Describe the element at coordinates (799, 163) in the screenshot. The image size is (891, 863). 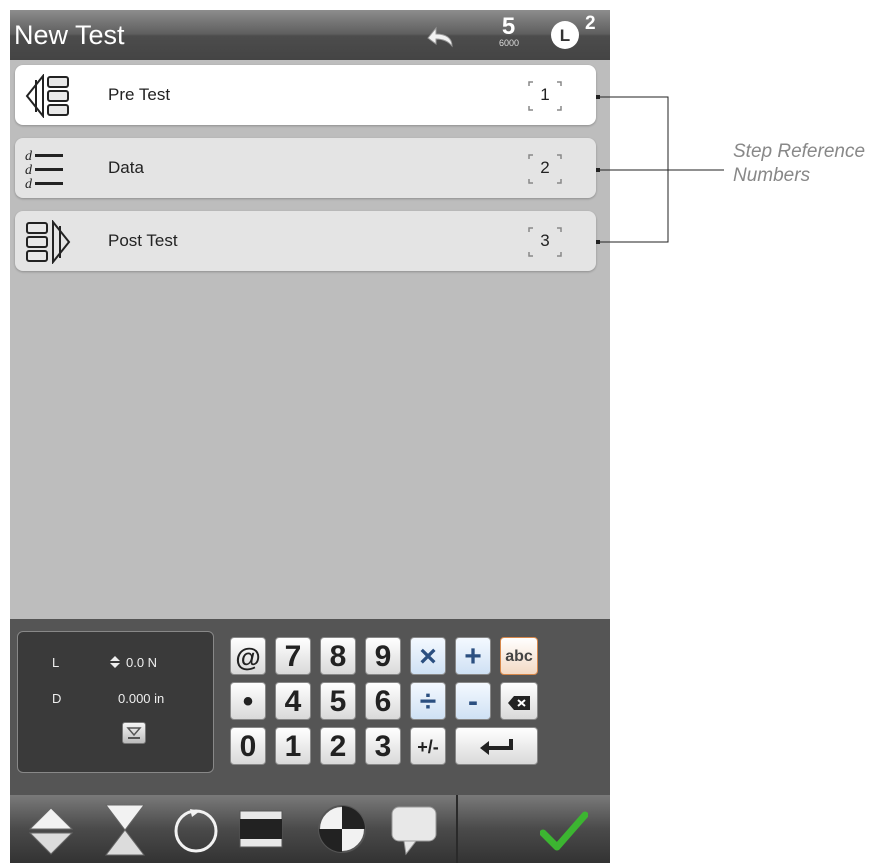
I see `annotation-label: Step Reference Numbers` at that location.